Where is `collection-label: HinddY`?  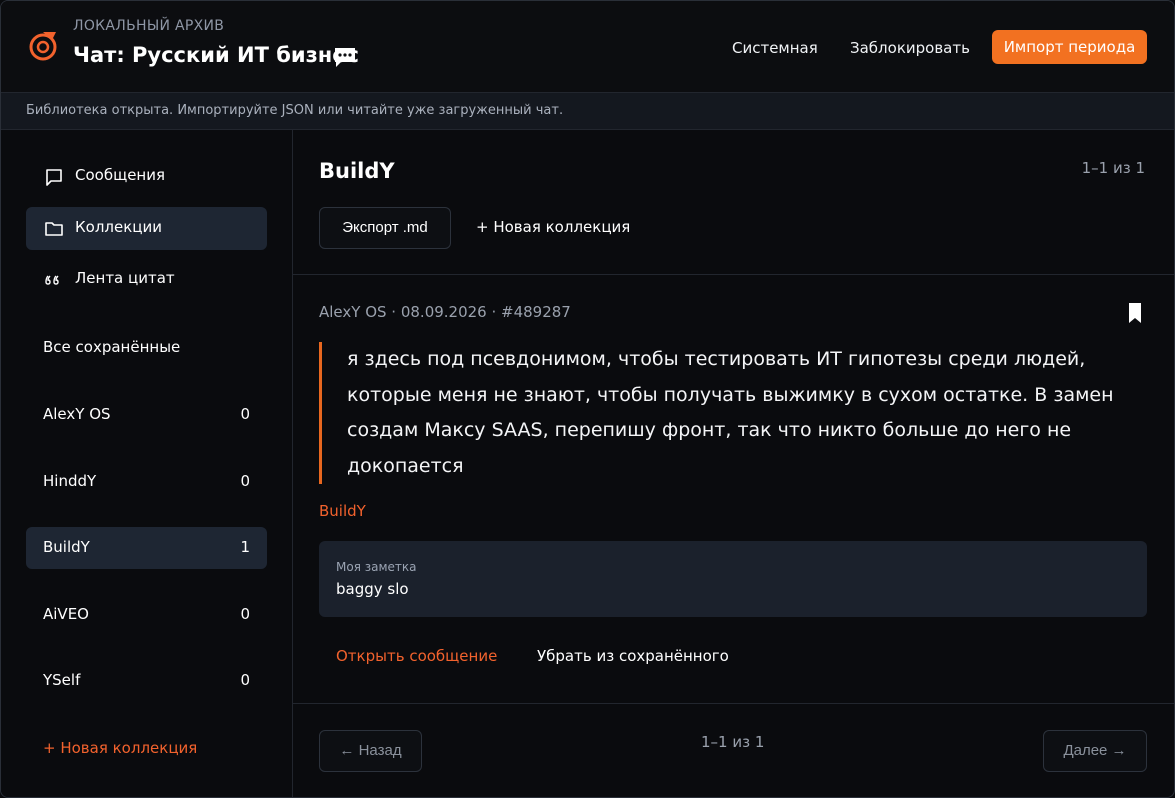
collection-label: HinddY is located at coordinates (70, 481).